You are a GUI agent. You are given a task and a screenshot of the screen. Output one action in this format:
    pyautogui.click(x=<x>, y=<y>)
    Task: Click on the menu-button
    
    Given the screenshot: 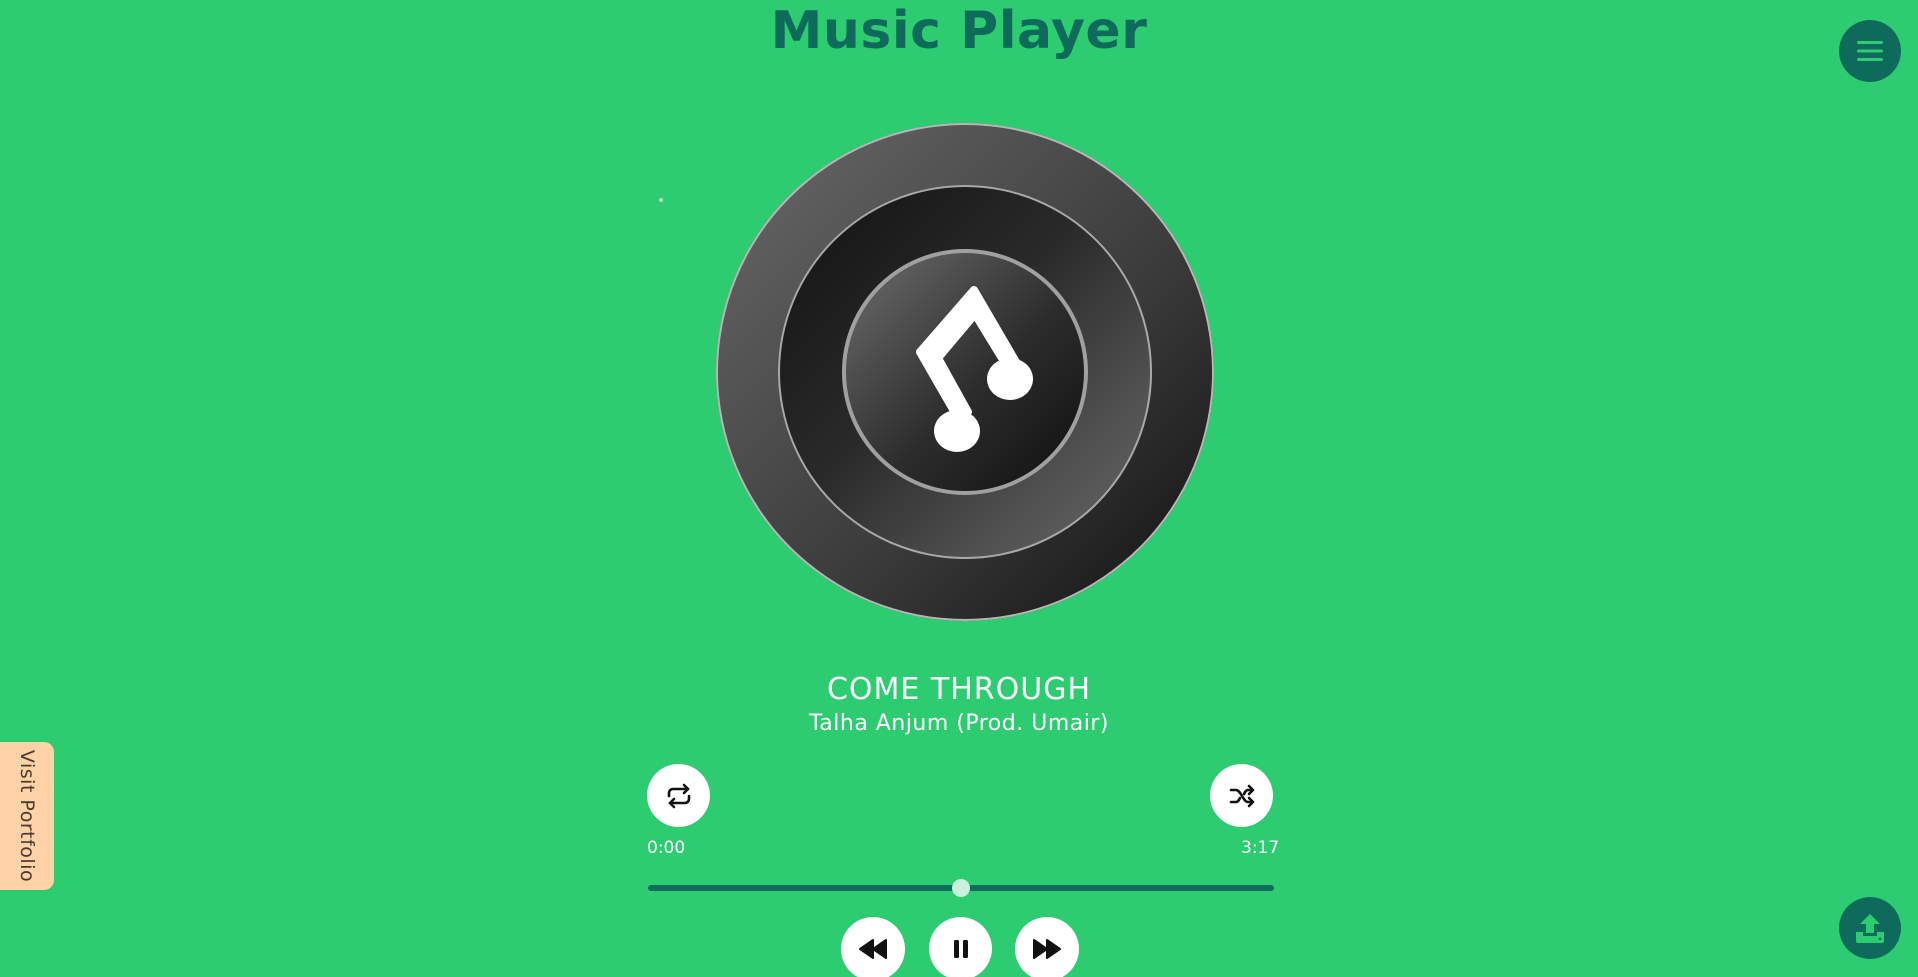 What is the action you would take?
    pyautogui.click(x=1870, y=51)
    